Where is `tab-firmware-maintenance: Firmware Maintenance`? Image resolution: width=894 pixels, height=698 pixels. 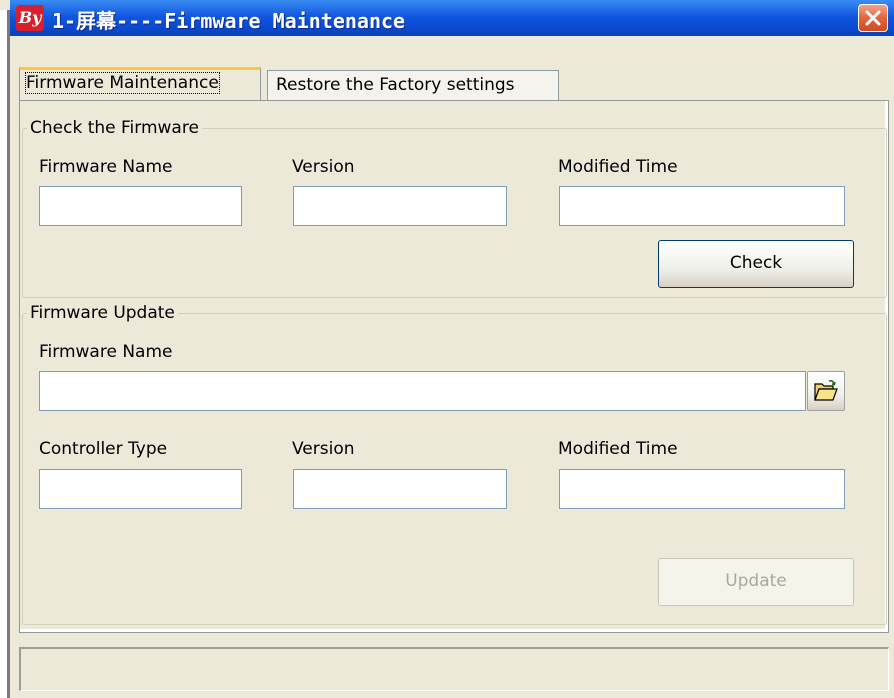 tab-firmware-maintenance: Firmware Maintenance is located at coordinates (140, 83).